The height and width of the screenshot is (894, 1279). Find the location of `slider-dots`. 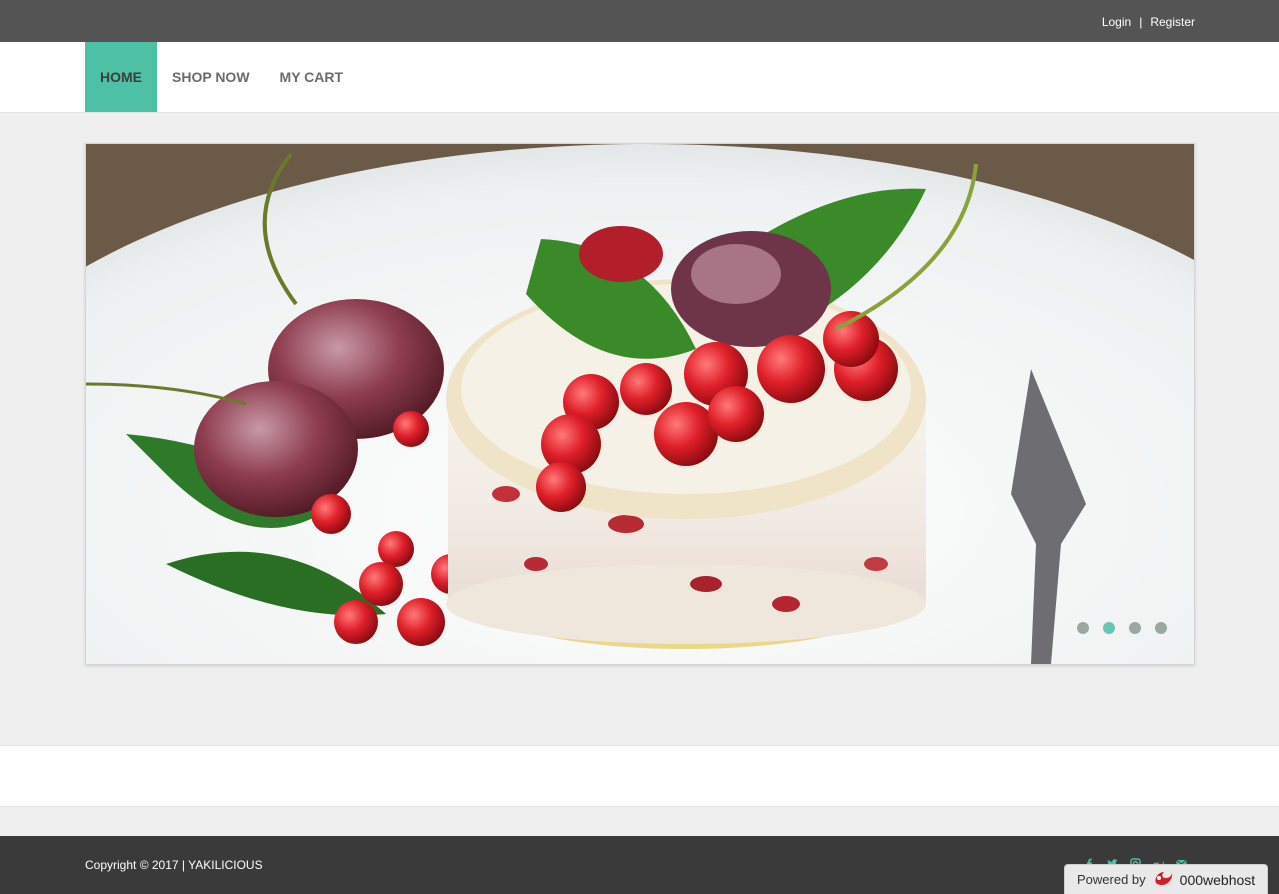

slider-dots is located at coordinates (1122, 628).